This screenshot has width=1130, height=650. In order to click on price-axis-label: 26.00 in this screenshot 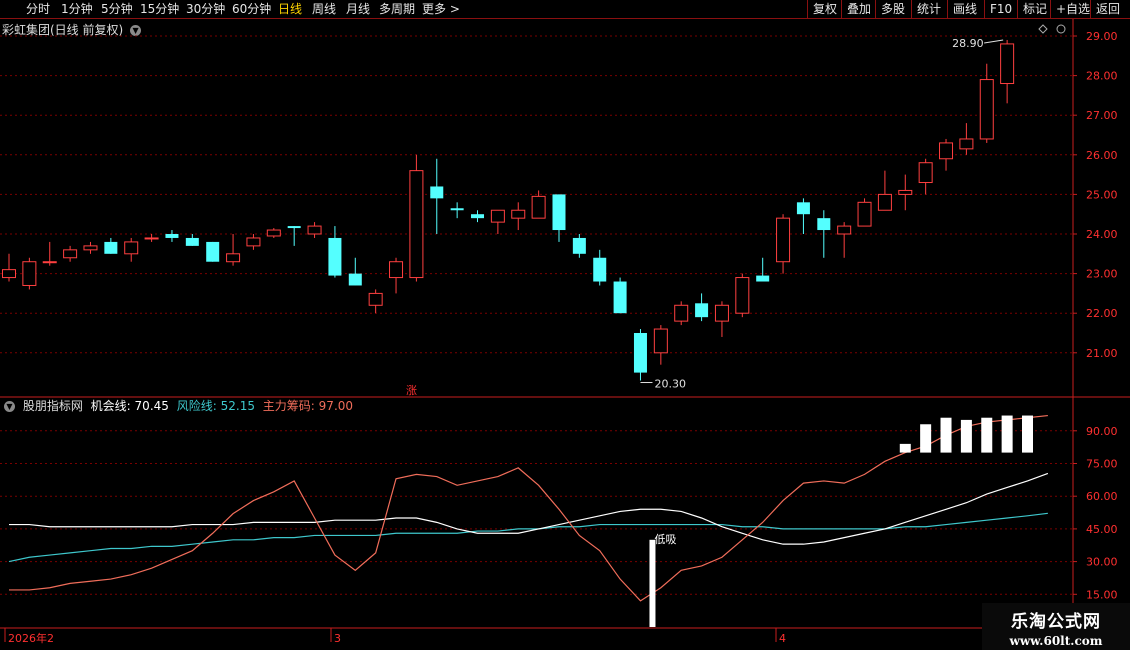, I will do `click(1102, 155)`.